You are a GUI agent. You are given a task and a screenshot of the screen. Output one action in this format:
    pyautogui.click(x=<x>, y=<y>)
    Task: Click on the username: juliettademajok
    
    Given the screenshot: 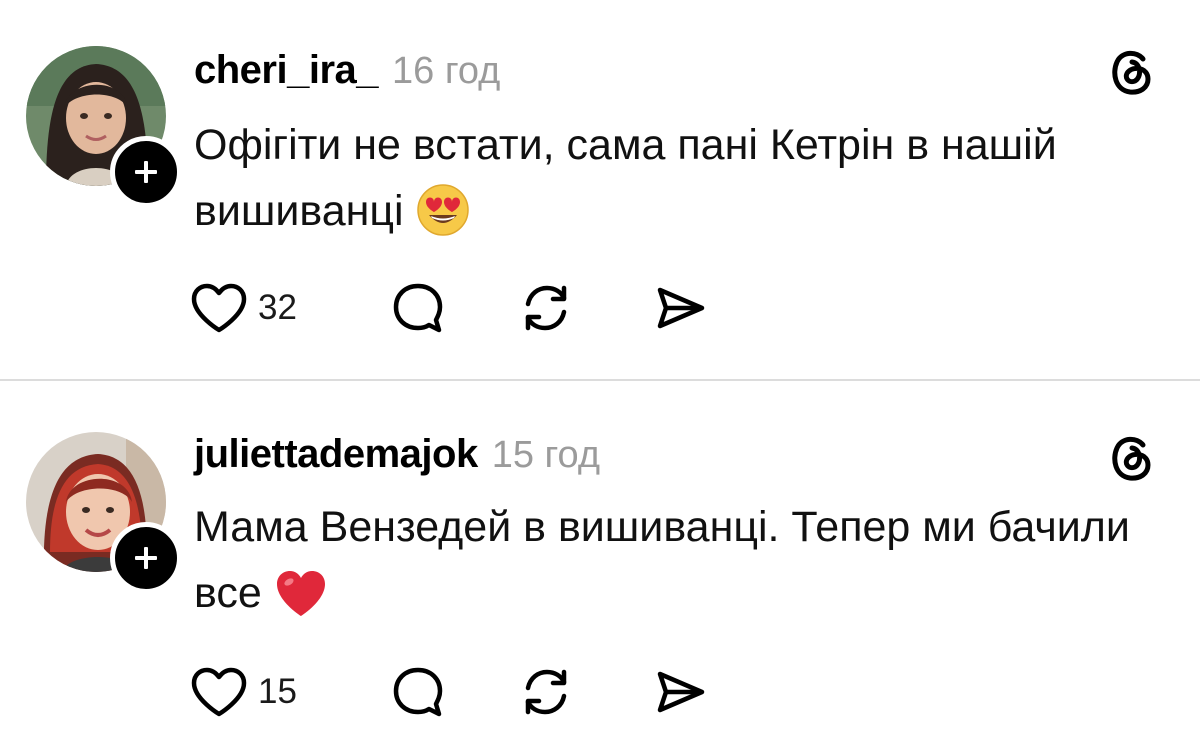 What is the action you would take?
    pyautogui.click(x=336, y=454)
    